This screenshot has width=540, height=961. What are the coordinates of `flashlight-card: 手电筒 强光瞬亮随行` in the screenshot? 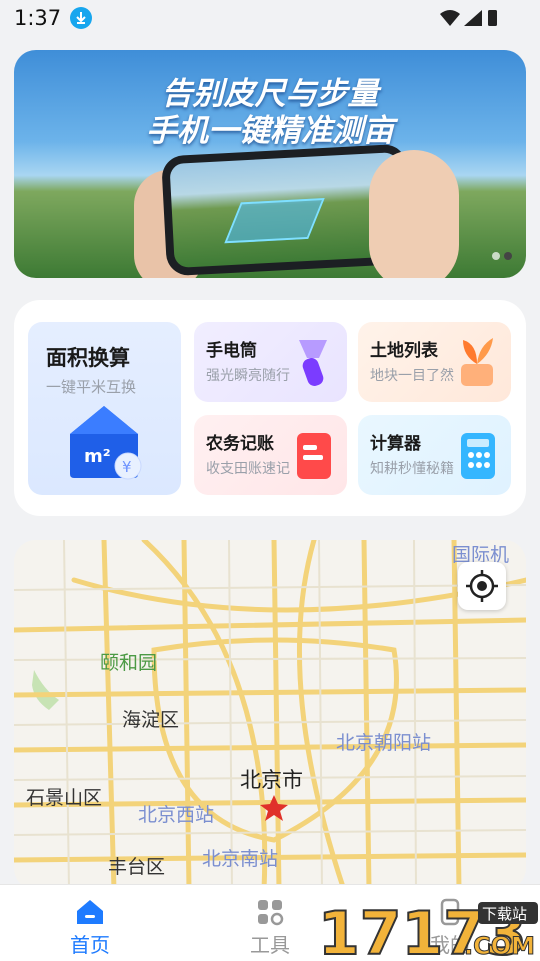 It's located at (270, 362).